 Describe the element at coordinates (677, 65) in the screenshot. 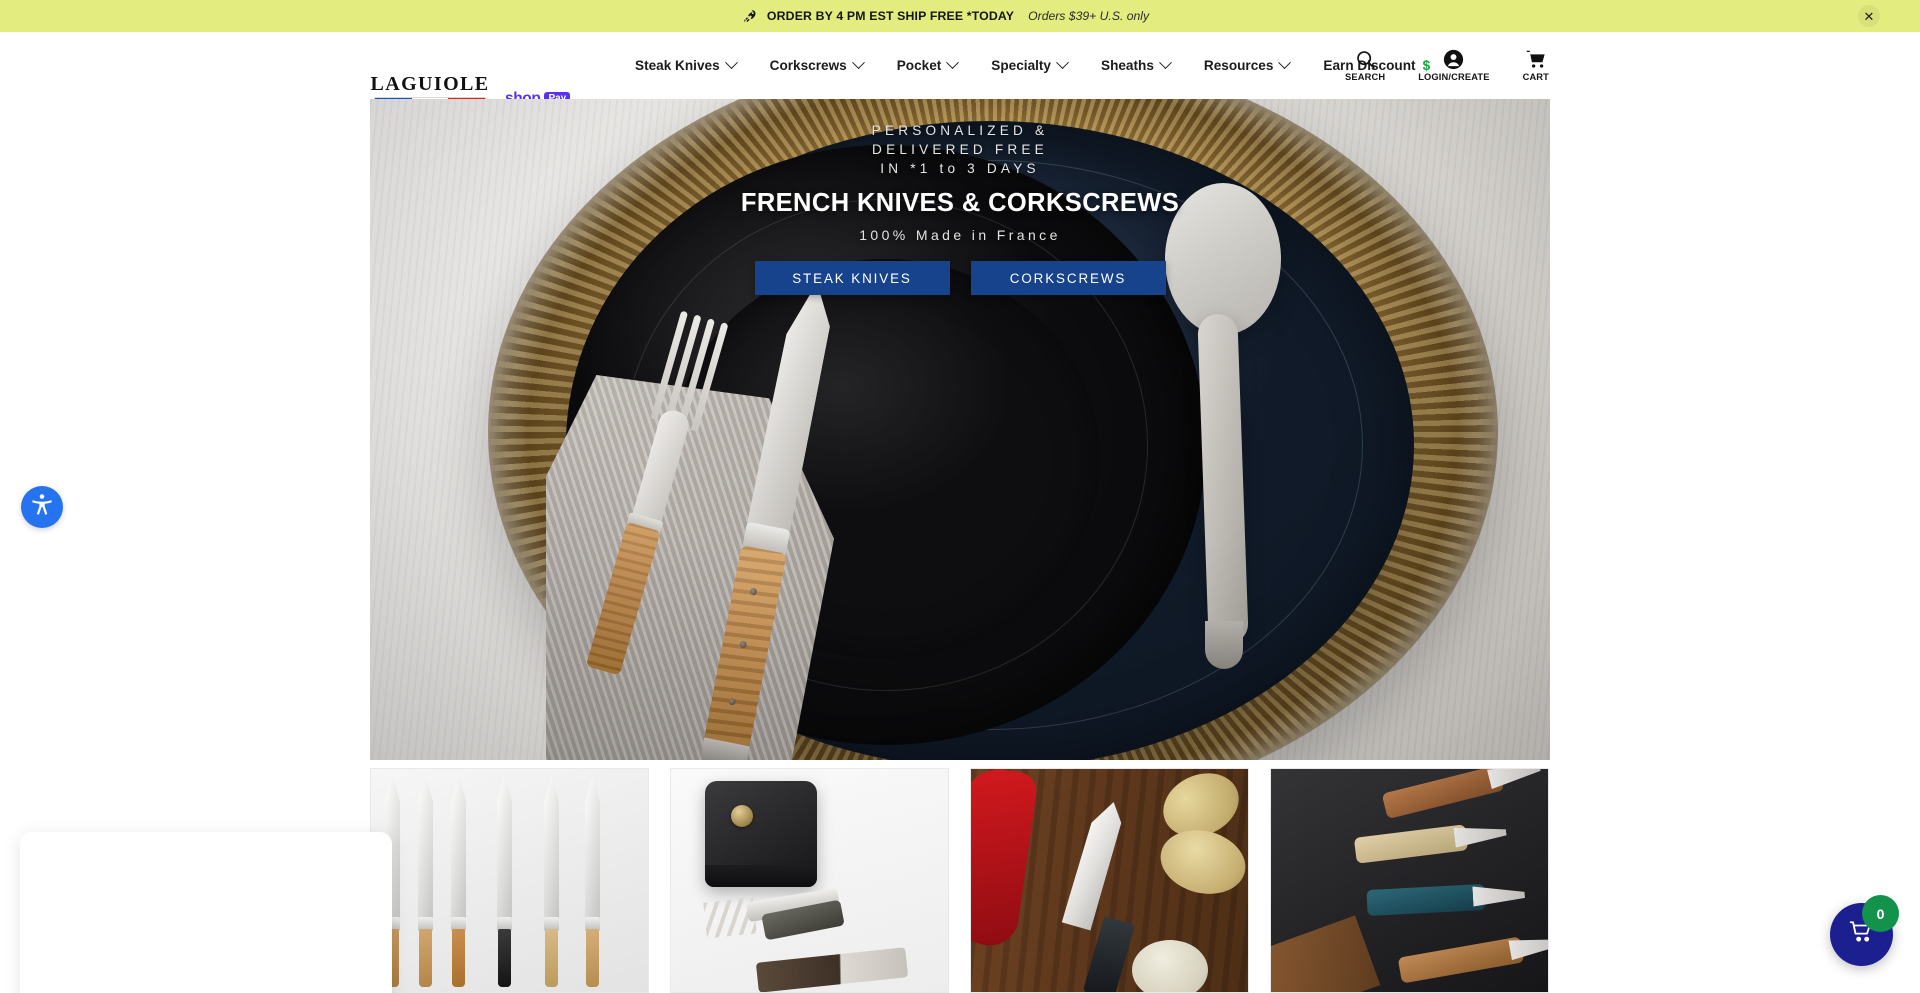

I see `nav-label: Steak Knives` at that location.